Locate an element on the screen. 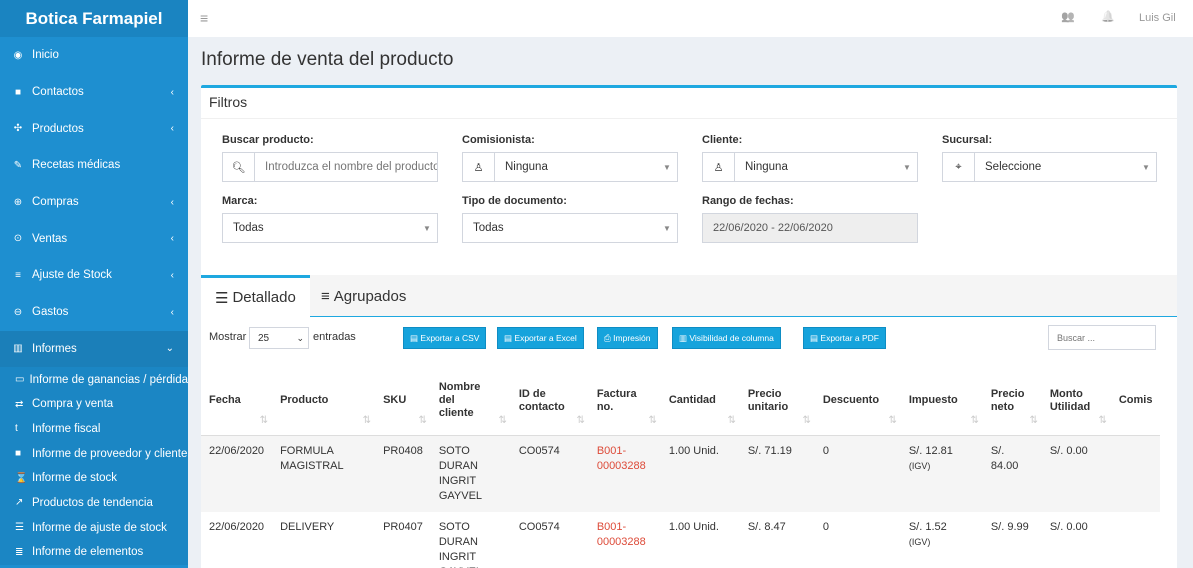 The height and width of the screenshot is (568, 1193). export-csv-button: ▤ Exportar a CSV is located at coordinates (445, 338).